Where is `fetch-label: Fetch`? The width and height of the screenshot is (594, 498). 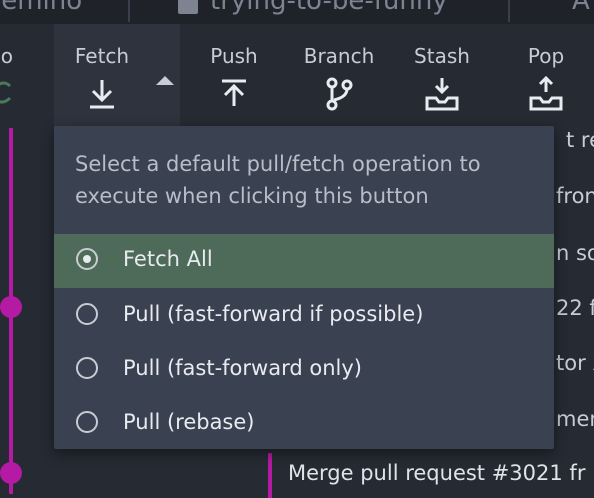 fetch-label: Fetch is located at coordinates (102, 56).